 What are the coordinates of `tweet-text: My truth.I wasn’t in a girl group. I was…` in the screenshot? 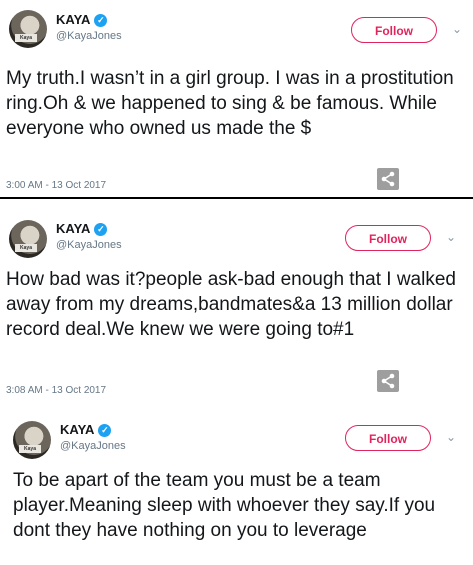 It's located at (230, 103).